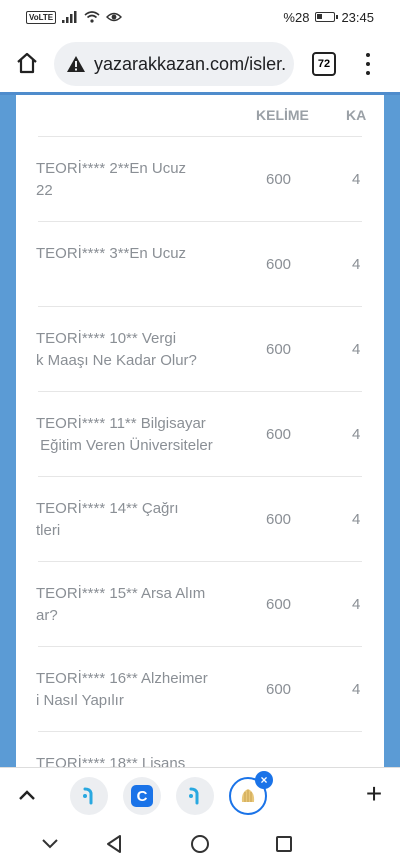 This screenshot has width=400, height=866. I want to click on status-bar: VoLTE %28 23:45, so click(200, 17).